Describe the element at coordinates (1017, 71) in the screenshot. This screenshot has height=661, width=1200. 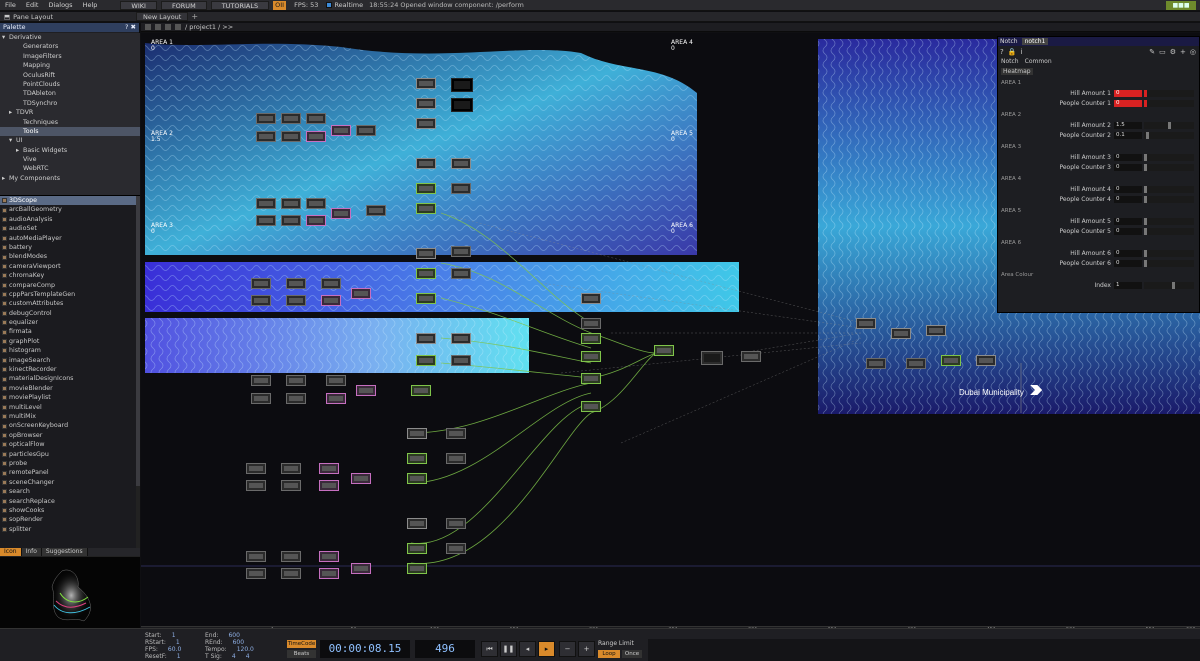
I see `subtab-heatmap: Heatmap` at that location.